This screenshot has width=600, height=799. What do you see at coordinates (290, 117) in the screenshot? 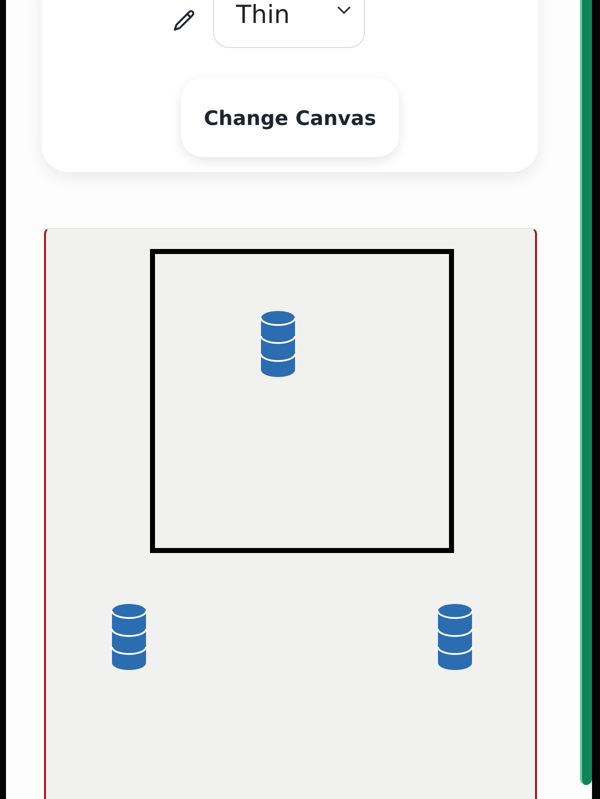
I see `change-canvas-button: Change Canvas` at bounding box center [290, 117].